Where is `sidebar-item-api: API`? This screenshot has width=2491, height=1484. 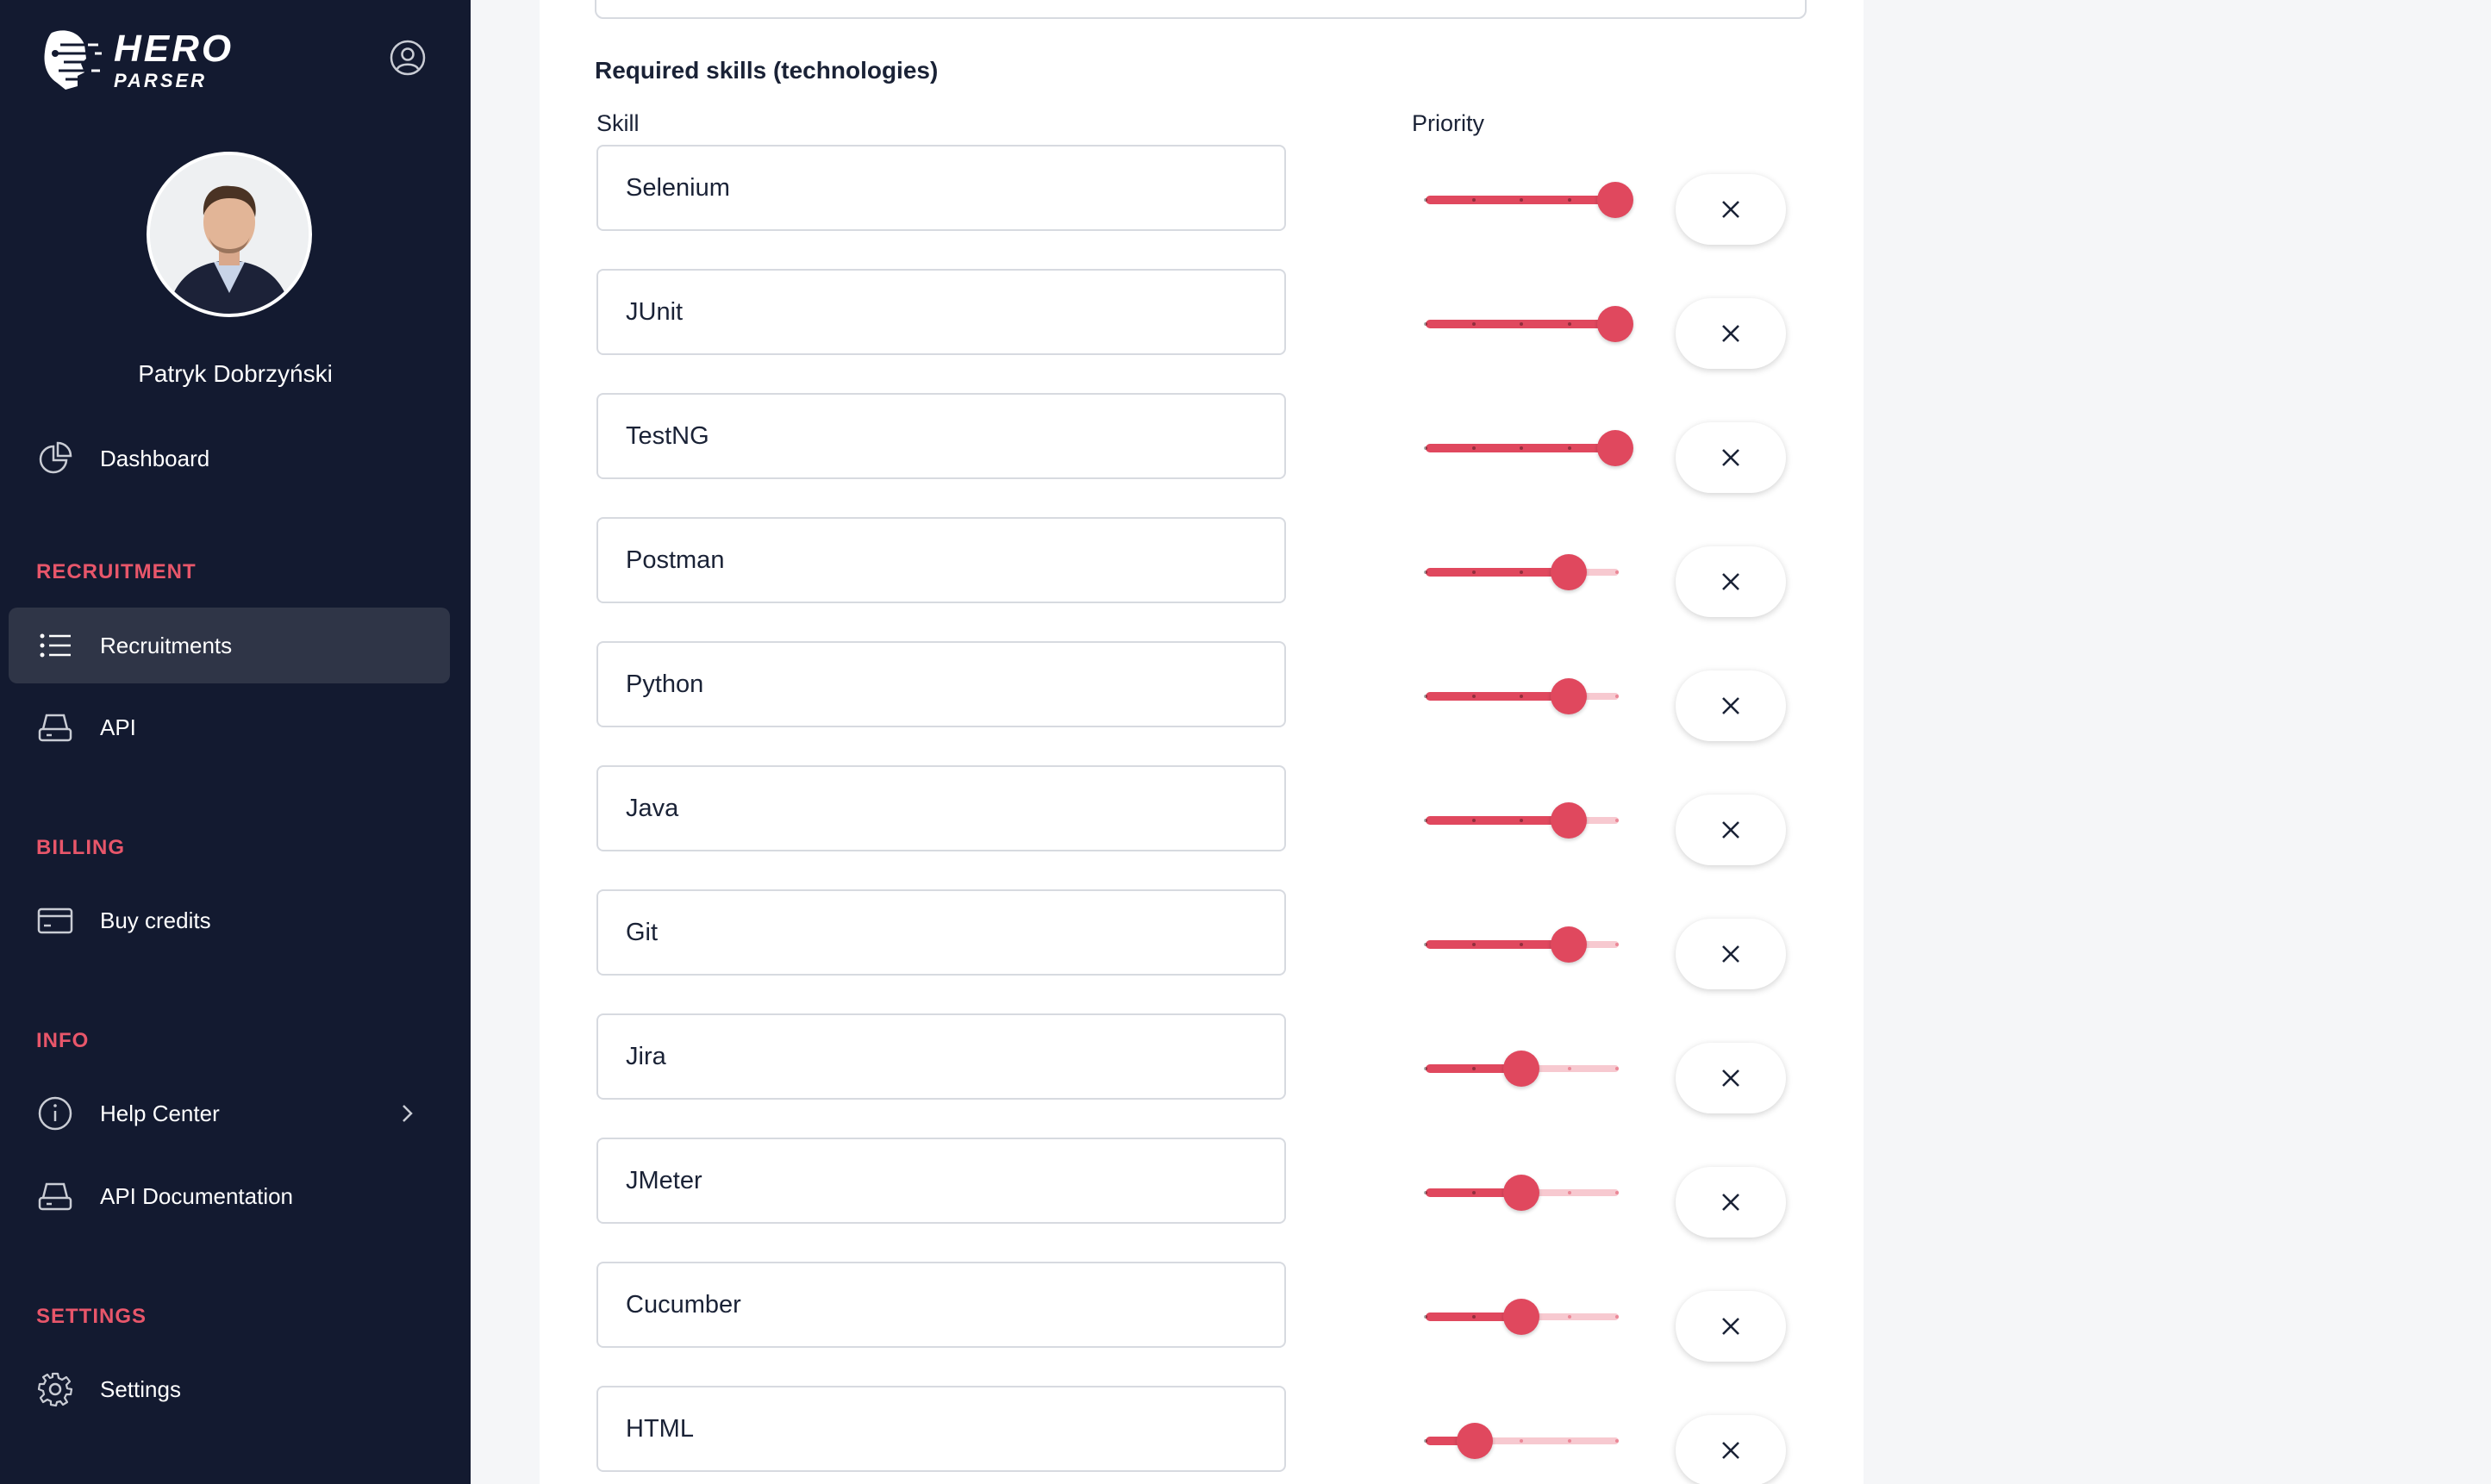
sidebar-item-api: API is located at coordinates (229, 727).